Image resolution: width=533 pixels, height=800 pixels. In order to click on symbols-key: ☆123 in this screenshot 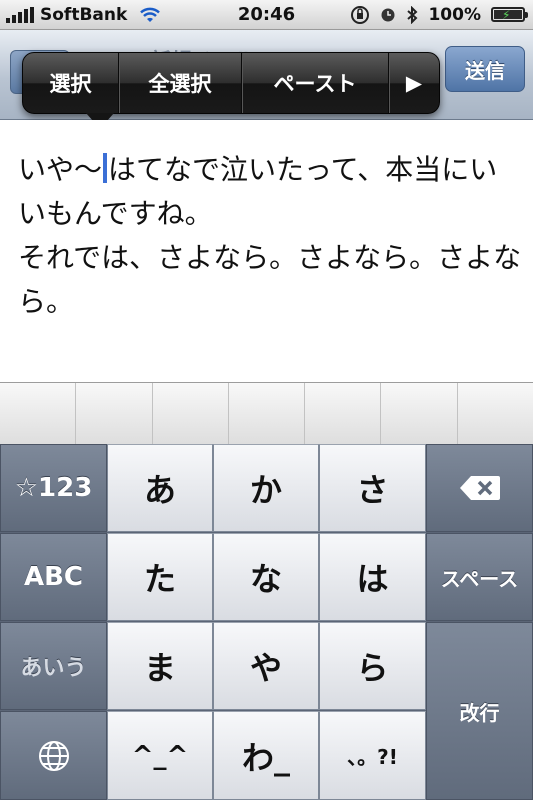, I will do `click(53, 488)`.